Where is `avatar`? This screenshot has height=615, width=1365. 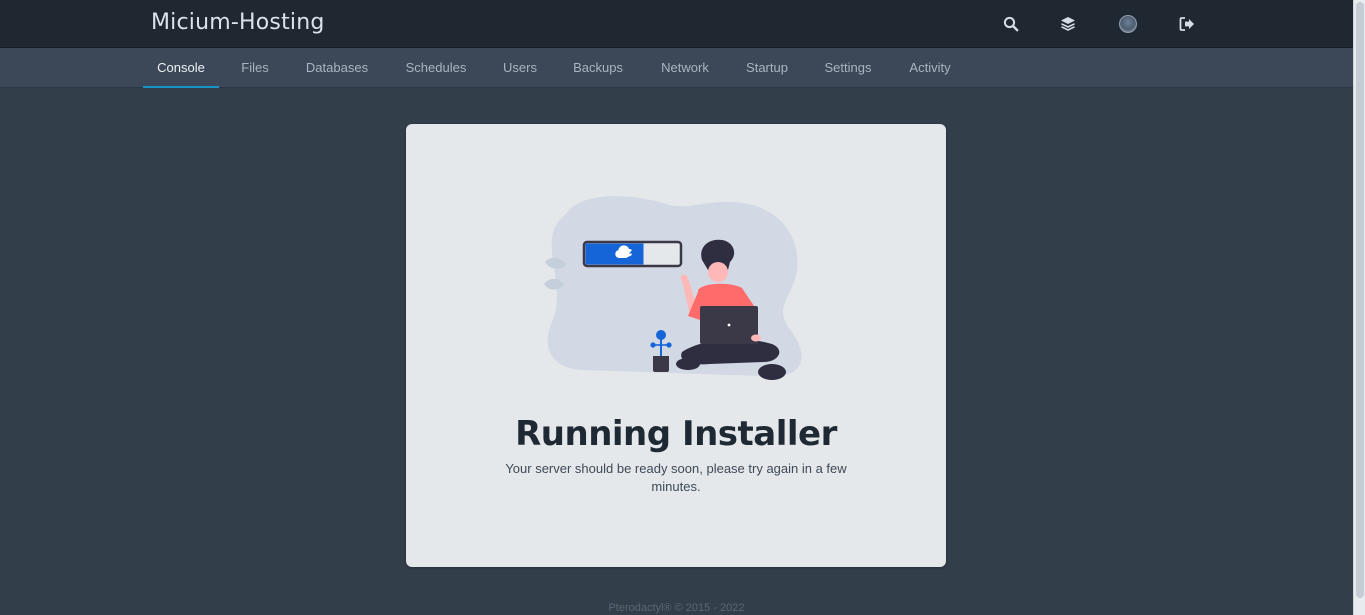 avatar is located at coordinates (1128, 24).